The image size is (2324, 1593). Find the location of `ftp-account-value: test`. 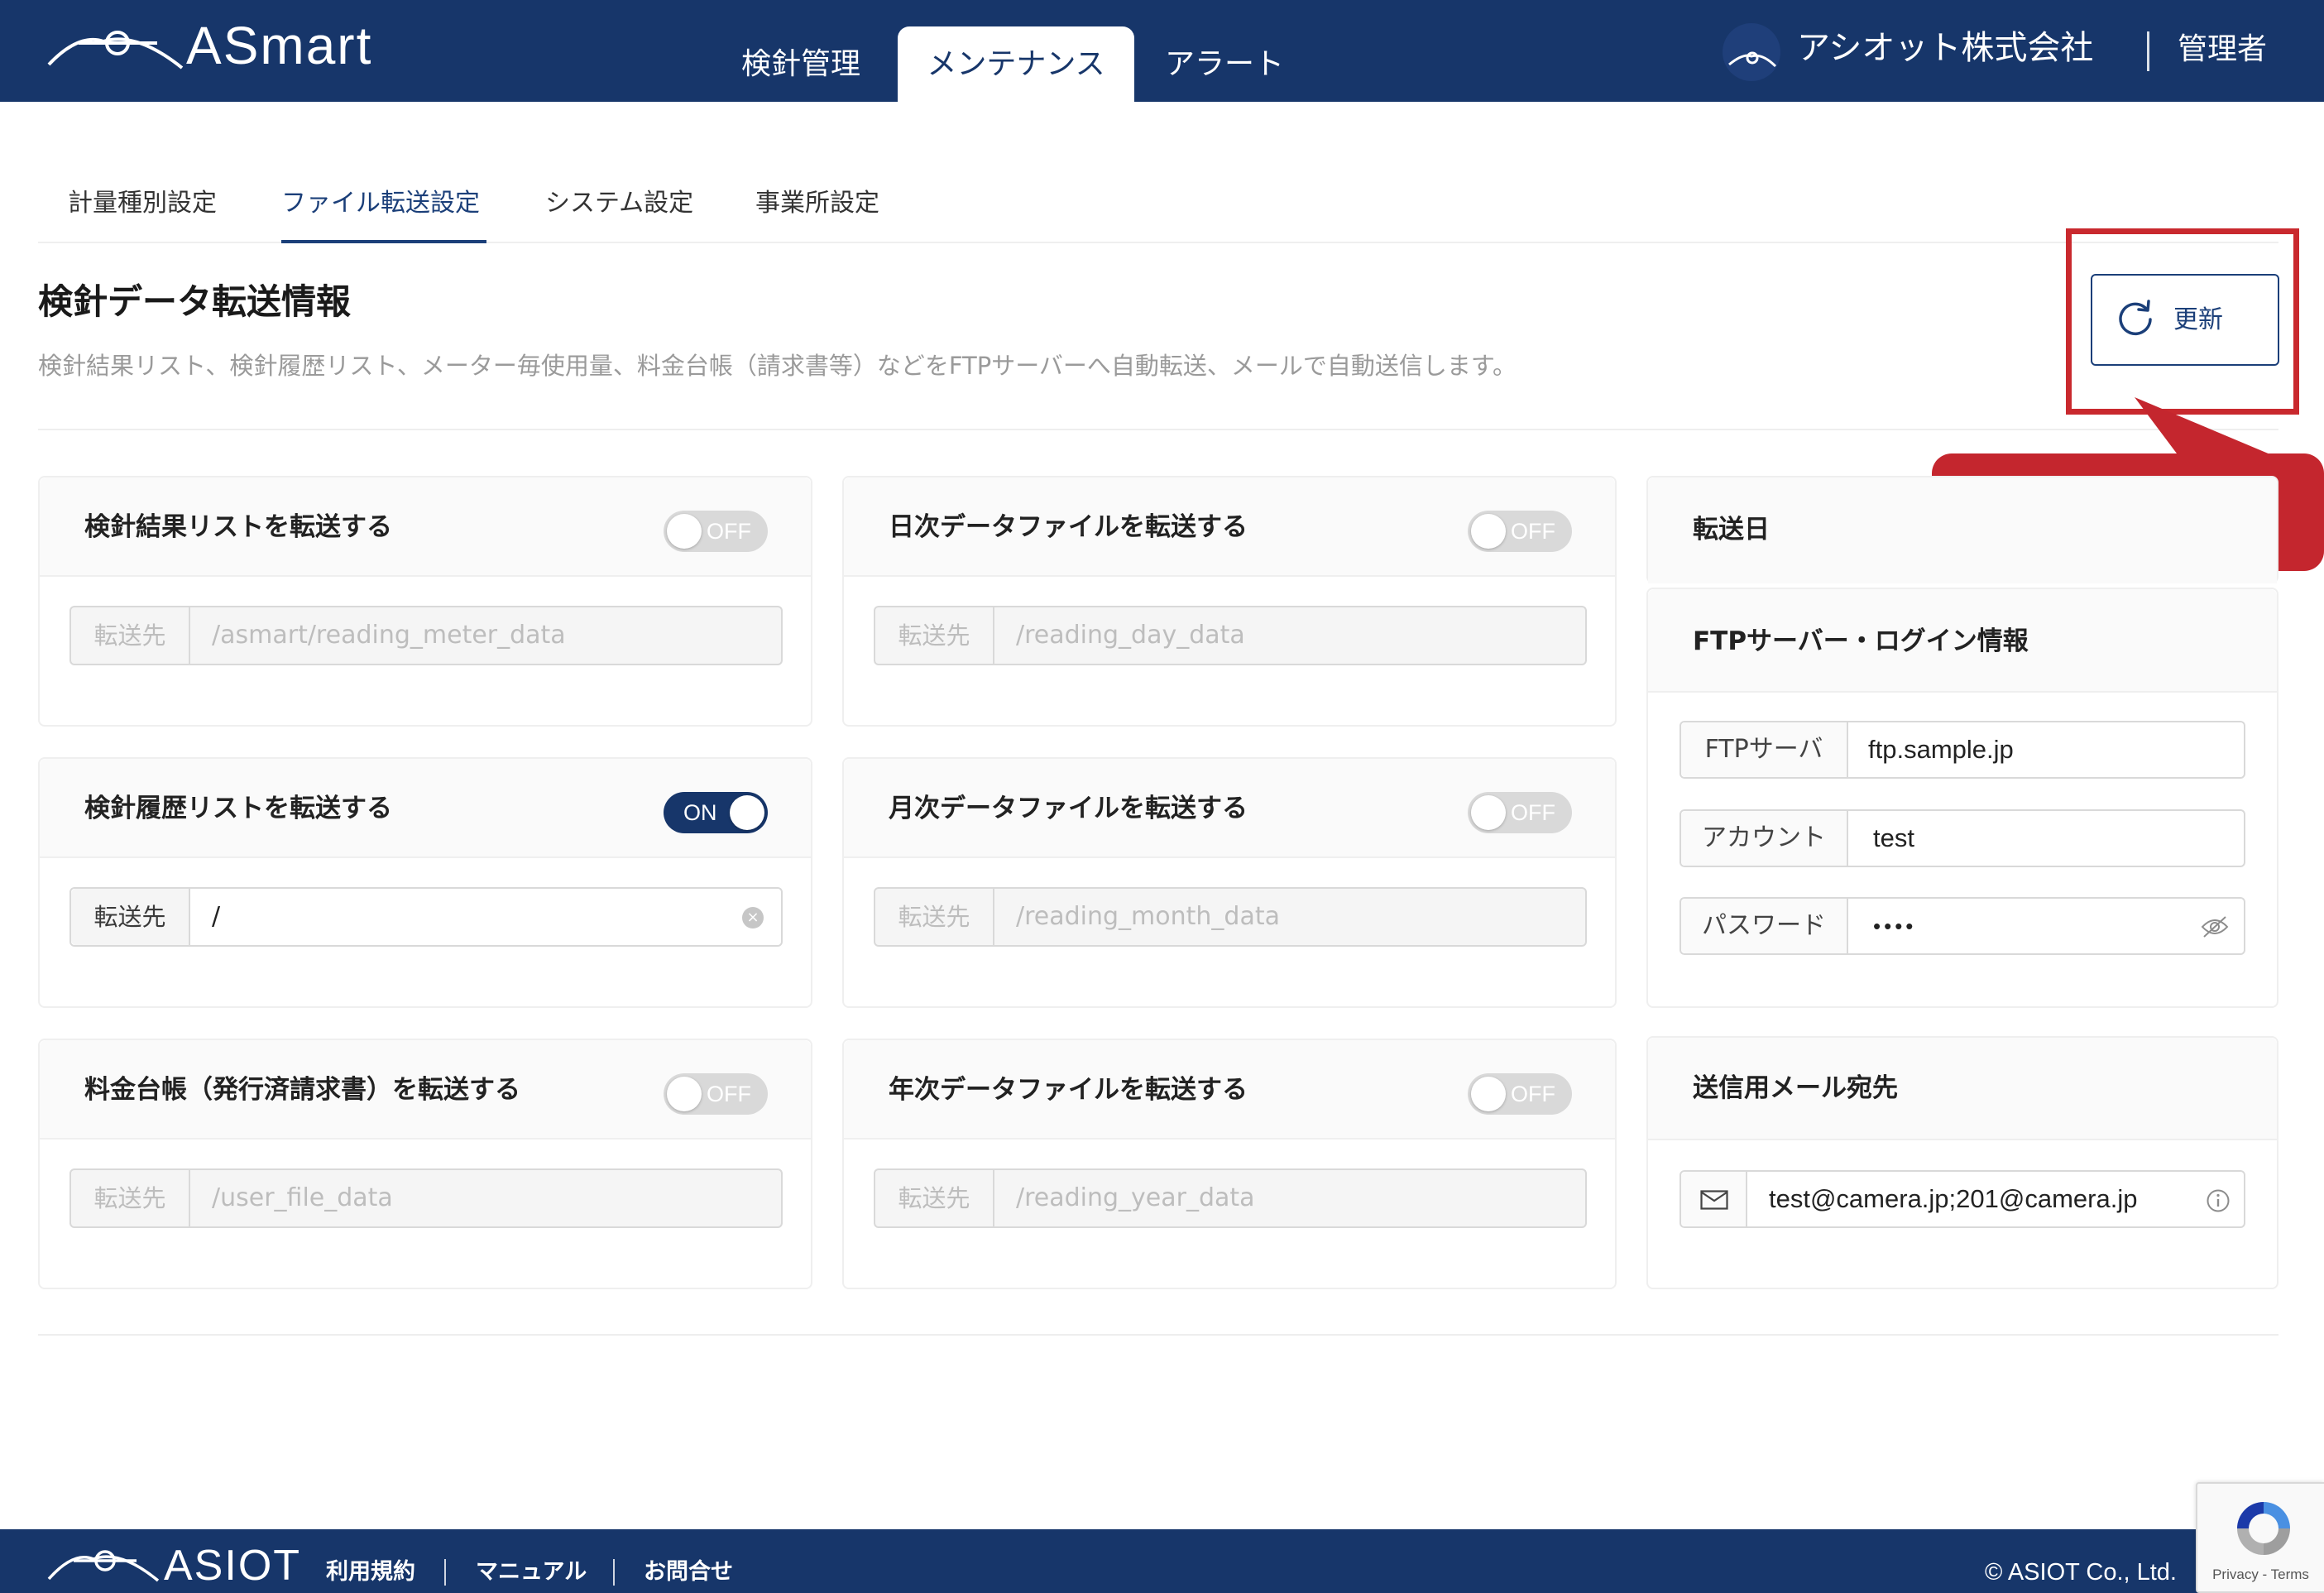

ftp-account-value: test is located at coordinates (1893, 837).